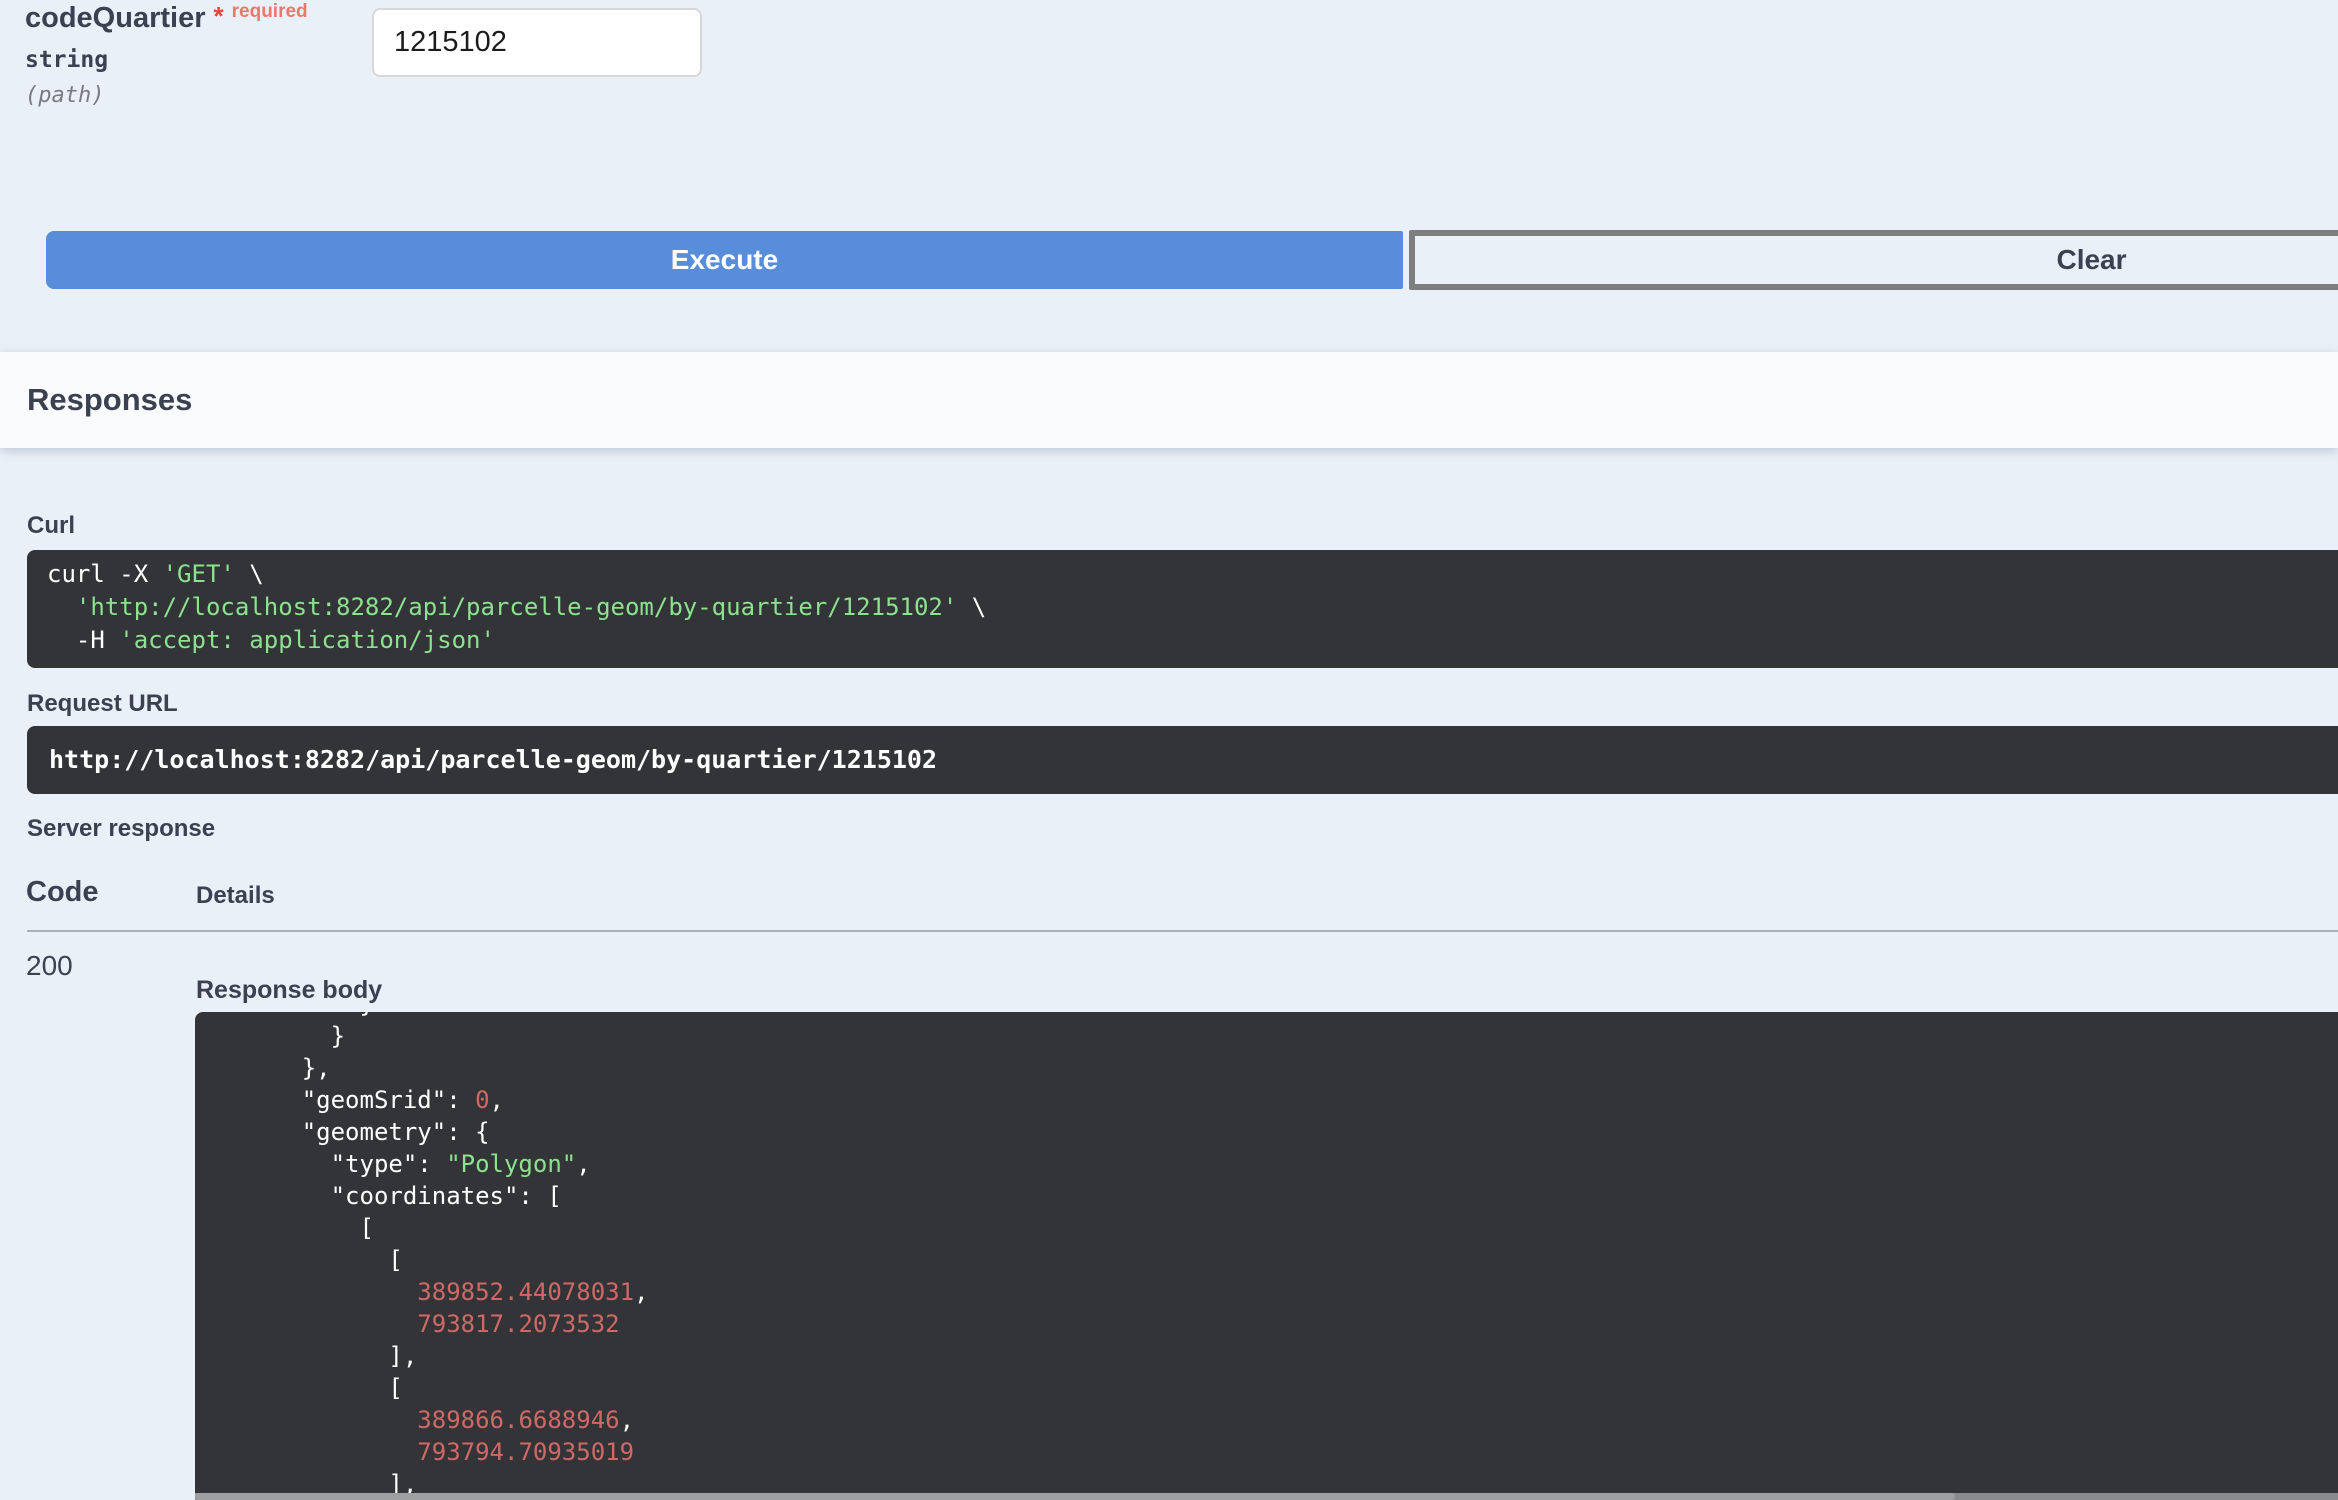 This screenshot has width=2338, height=1500. Describe the element at coordinates (51, 525) in the screenshot. I see `curl-label: Curl` at that location.